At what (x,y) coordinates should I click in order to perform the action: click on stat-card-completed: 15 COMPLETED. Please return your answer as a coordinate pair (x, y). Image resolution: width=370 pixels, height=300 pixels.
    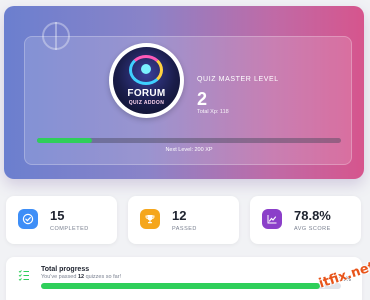
    Looking at the image, I should click on (61, 220).